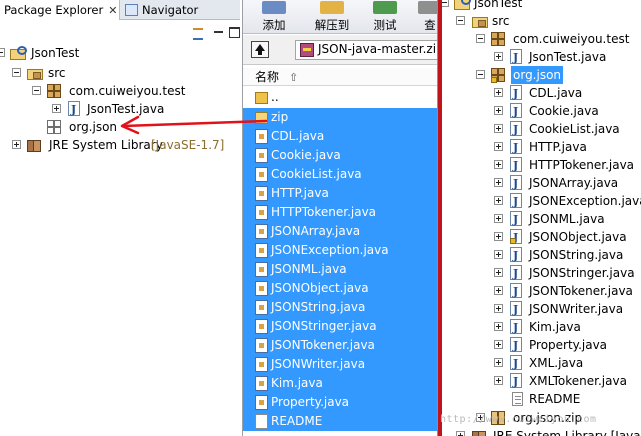 The width and height of the screenshot is (641, 436). I want to click on link-with-editor-icon, so click(199, 33).